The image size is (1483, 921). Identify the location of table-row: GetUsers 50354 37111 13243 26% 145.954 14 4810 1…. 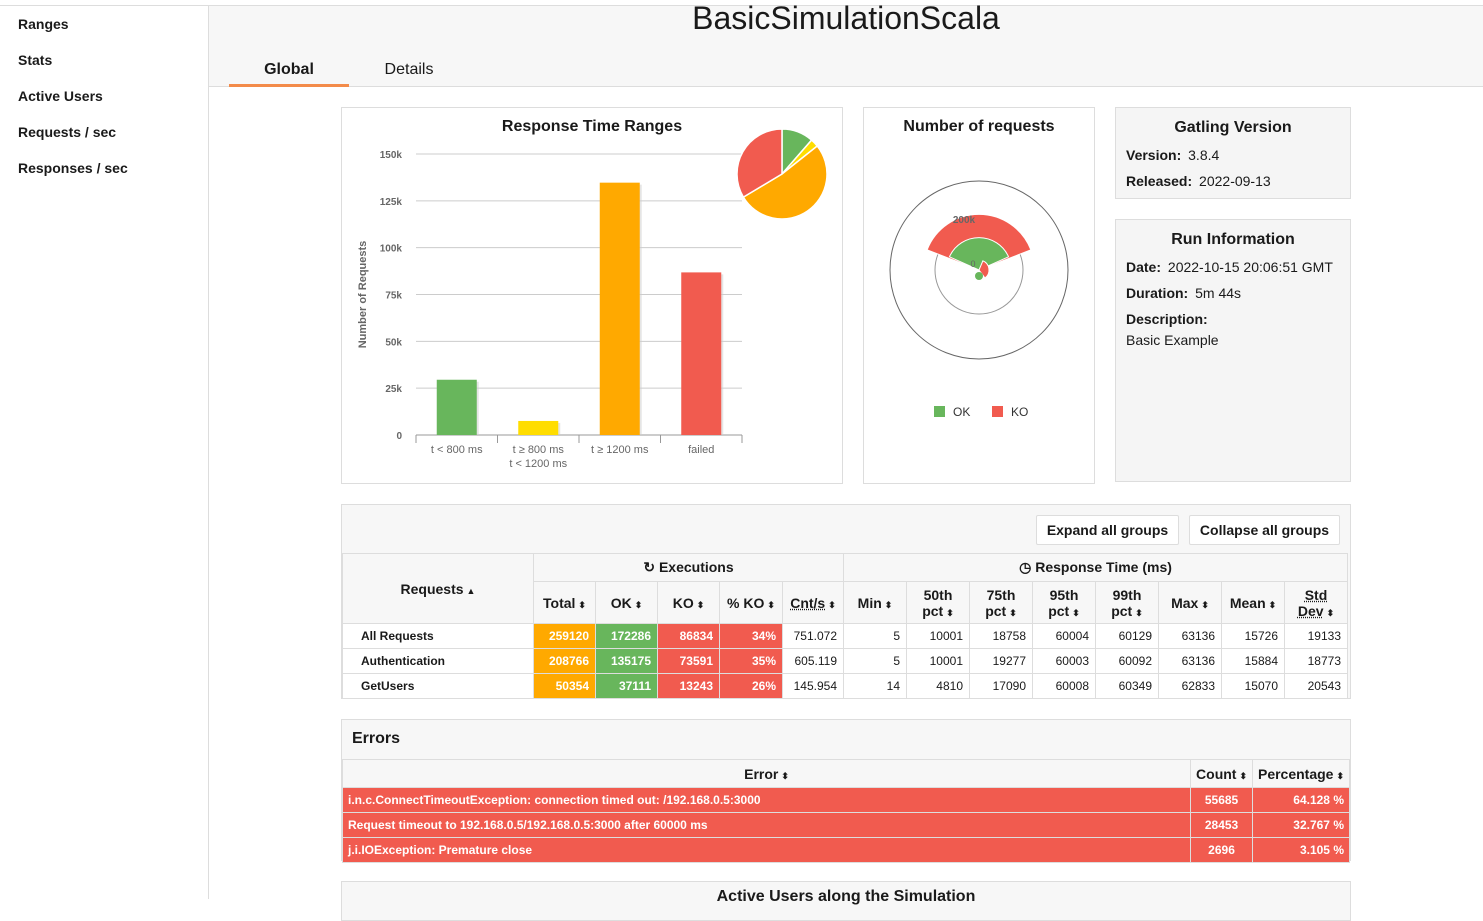
(845, 686).